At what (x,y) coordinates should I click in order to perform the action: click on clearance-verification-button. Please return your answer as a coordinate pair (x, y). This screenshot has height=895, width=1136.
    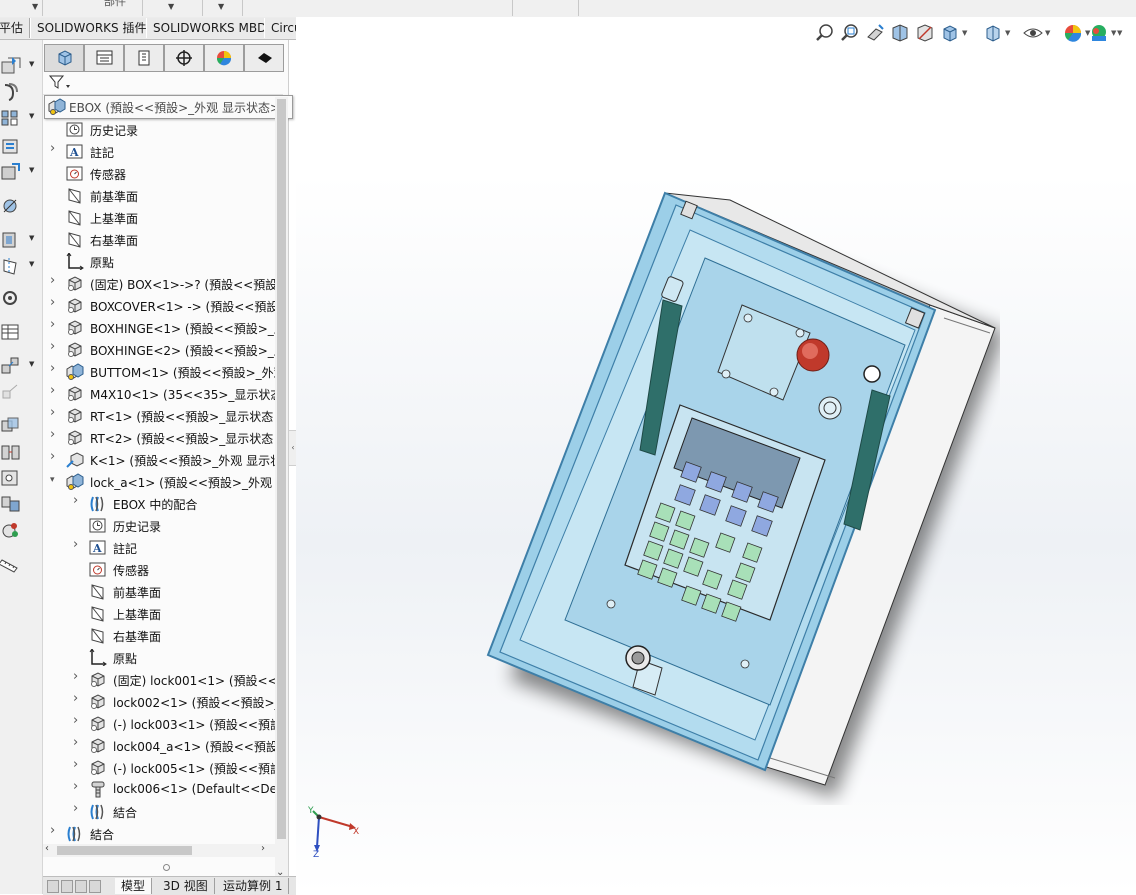
    Looking at the image, I should click on (13, 451).